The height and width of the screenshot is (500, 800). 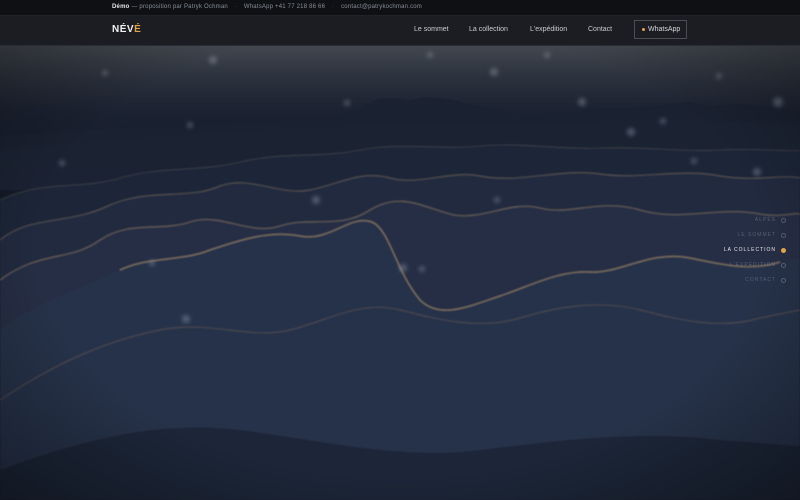 What do you see at coordinates (138, 29) in the screenshot?
I see `logo-accent: É` at bounding box center [138, 29].